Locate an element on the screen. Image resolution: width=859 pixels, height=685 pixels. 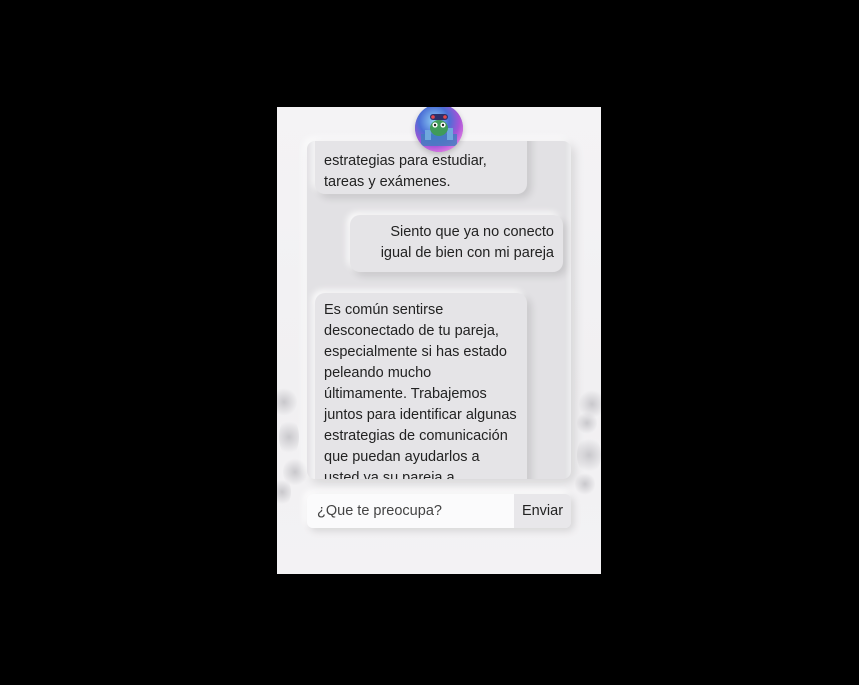
message-composer: Enviar is located at coordinates (439, 511).